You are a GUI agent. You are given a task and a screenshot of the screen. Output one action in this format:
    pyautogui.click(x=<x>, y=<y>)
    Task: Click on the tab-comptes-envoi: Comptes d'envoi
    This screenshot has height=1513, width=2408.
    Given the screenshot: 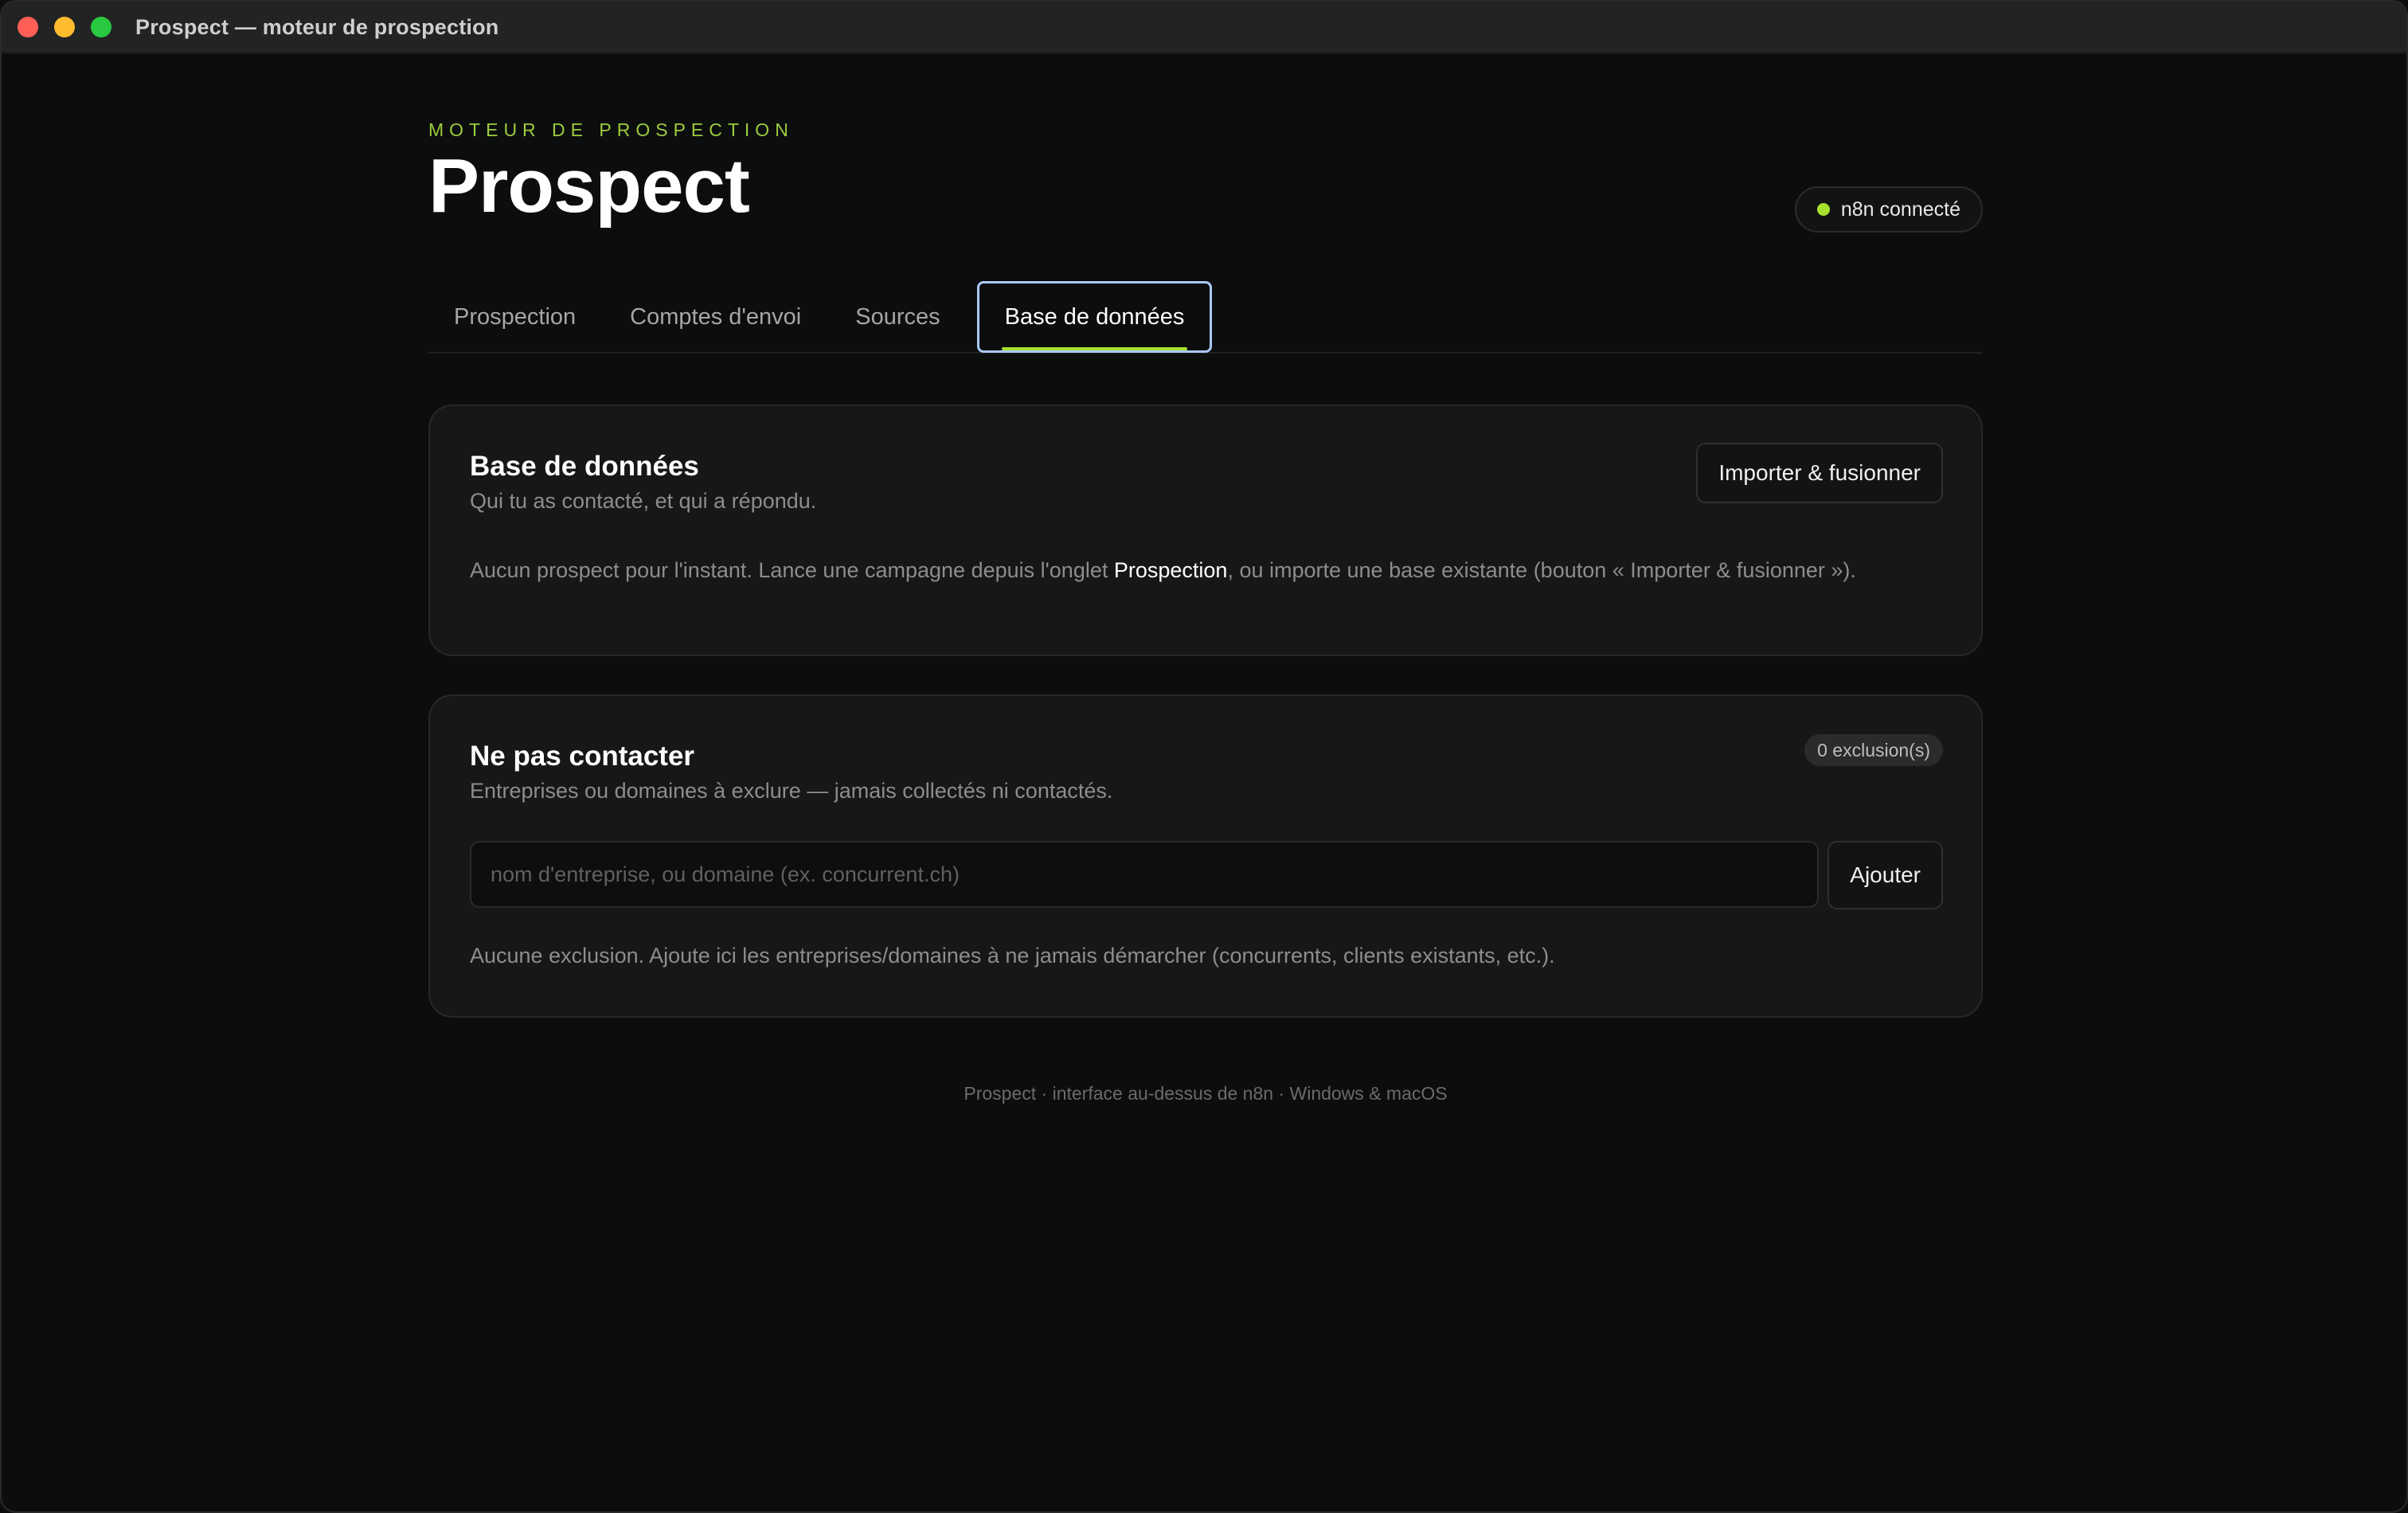 What is the action you would take?
    pyautogui.click(x=715, y=317)
    